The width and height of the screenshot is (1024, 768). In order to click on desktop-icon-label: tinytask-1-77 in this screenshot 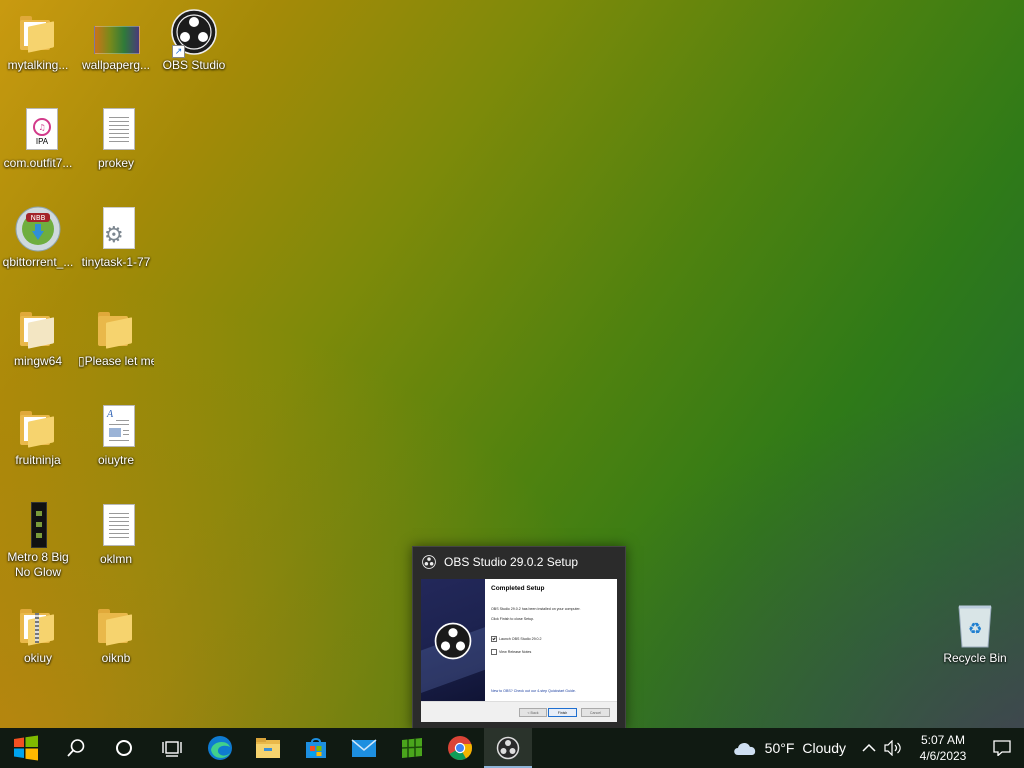, I will do `click(116, 262)`.